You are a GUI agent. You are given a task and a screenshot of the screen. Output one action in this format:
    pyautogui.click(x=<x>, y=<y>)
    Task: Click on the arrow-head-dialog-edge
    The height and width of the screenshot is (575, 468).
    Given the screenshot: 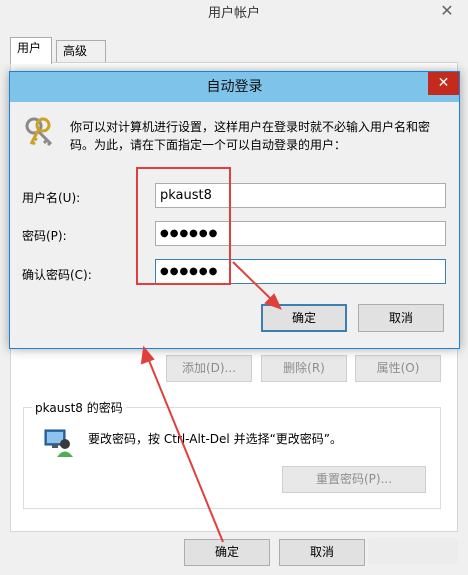 What is the action you would take?
    pyautogui.click(x=147, y=355)
    